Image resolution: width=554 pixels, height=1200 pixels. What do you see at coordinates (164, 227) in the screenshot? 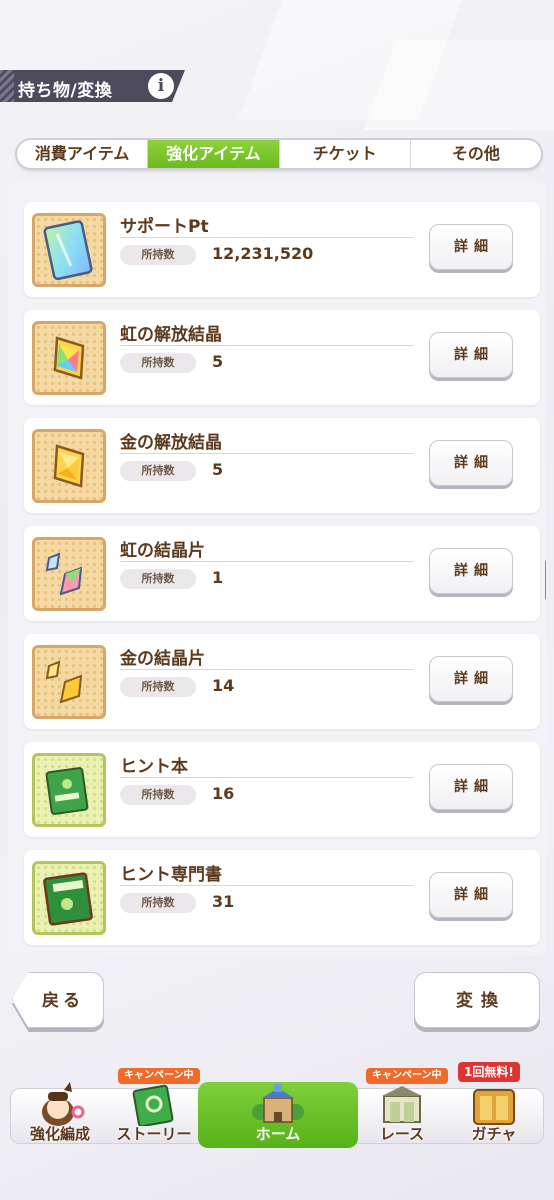
I see `item-name: サポートPt` at bounding box center [164, 227].